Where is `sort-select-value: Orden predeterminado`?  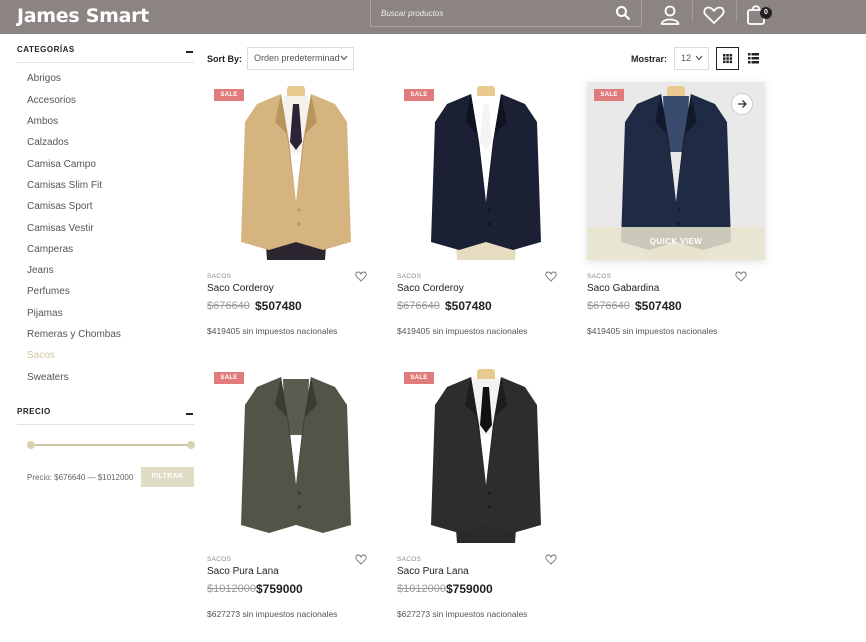 sort-select-value: Orden predeterminado is located at coordinates (299, 58).